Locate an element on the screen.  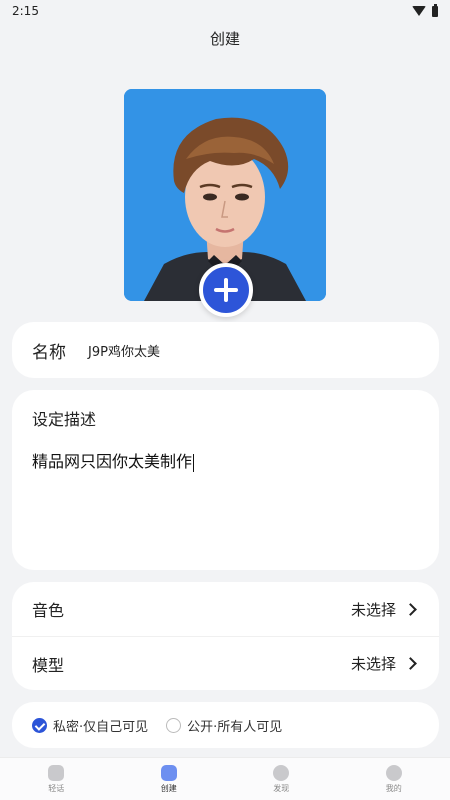
discover-icon is located at coordinates (281, 772).